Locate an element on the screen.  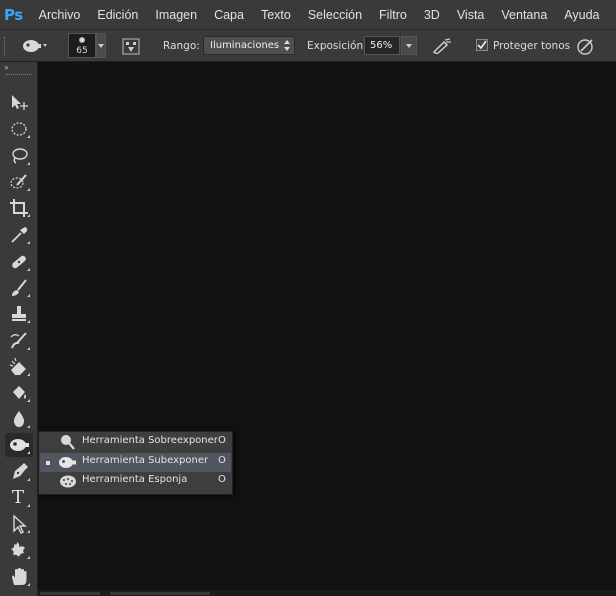
sponge-icon is located at coordinates (68, 481).